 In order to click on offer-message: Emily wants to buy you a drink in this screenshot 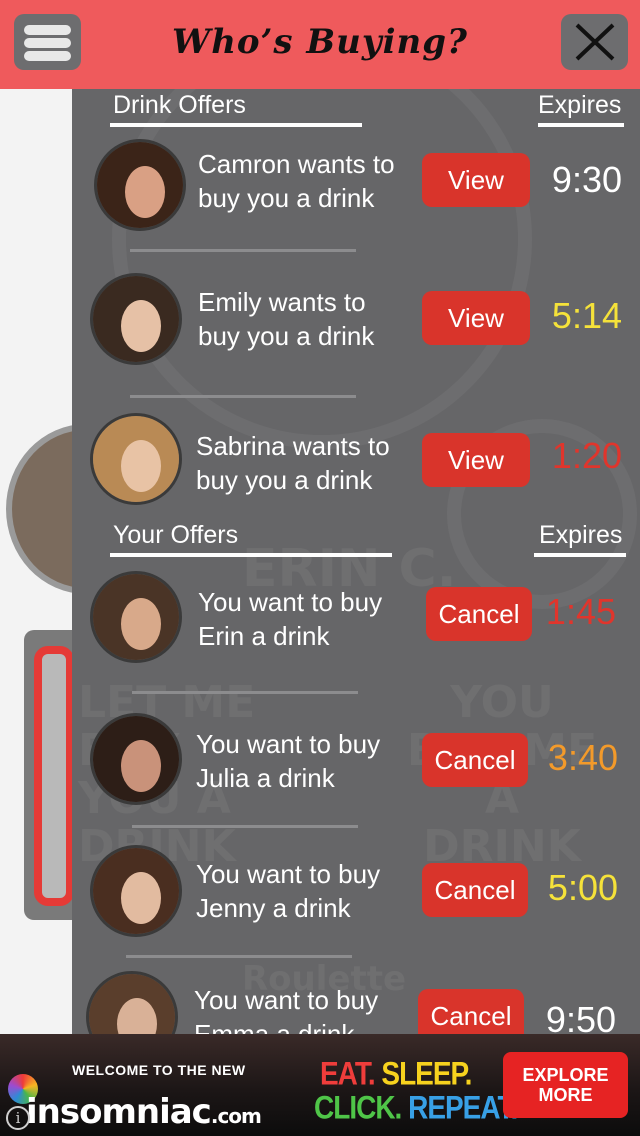, I will do `click(286, 319)`.